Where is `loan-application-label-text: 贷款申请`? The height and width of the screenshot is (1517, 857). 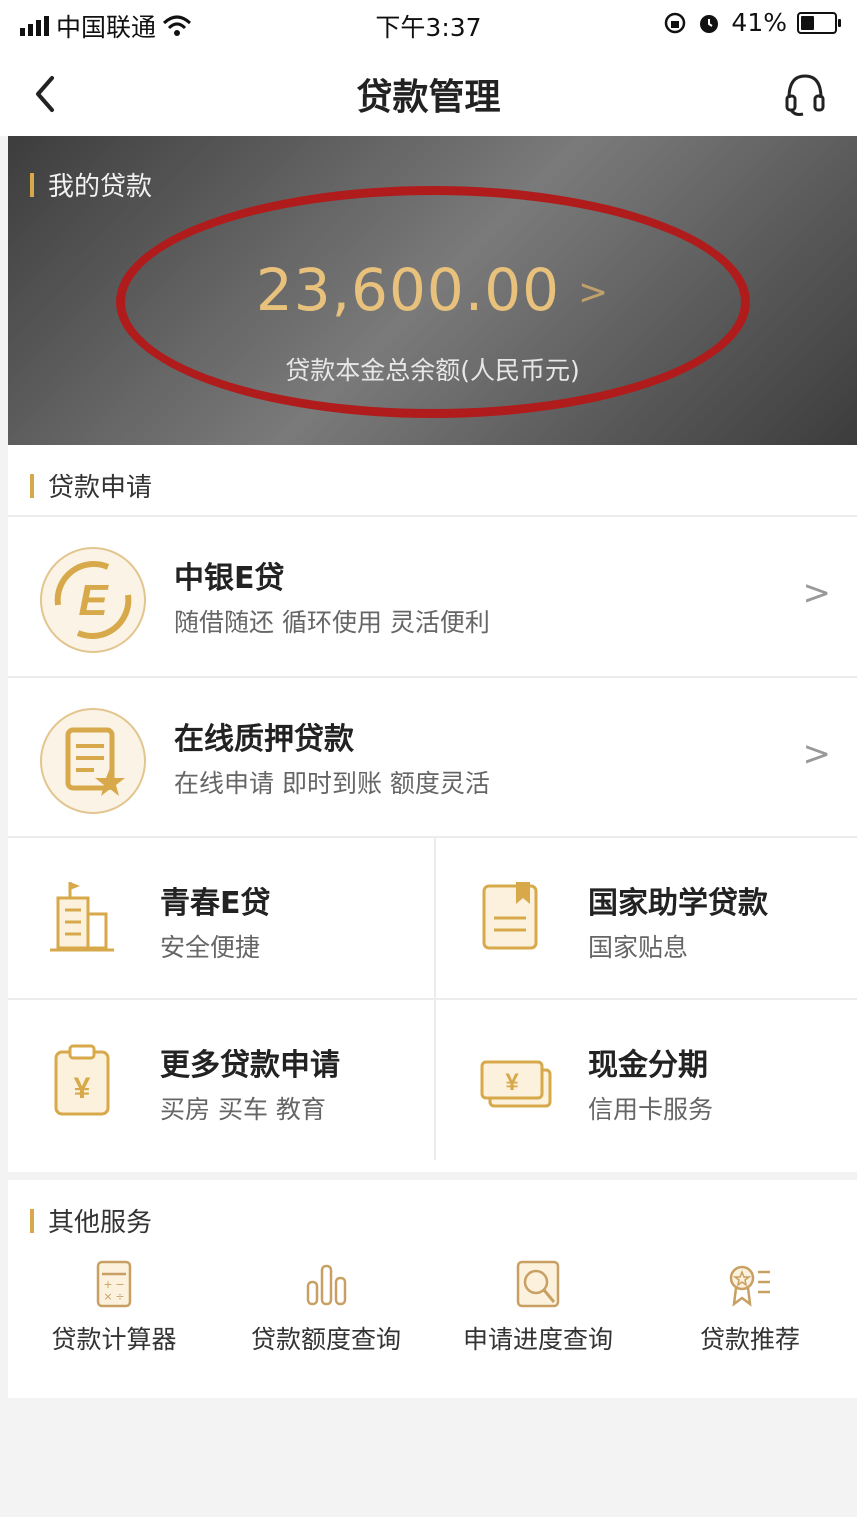 loan-application-label-text: 贷款申请 is located at coordinates (100, 488).